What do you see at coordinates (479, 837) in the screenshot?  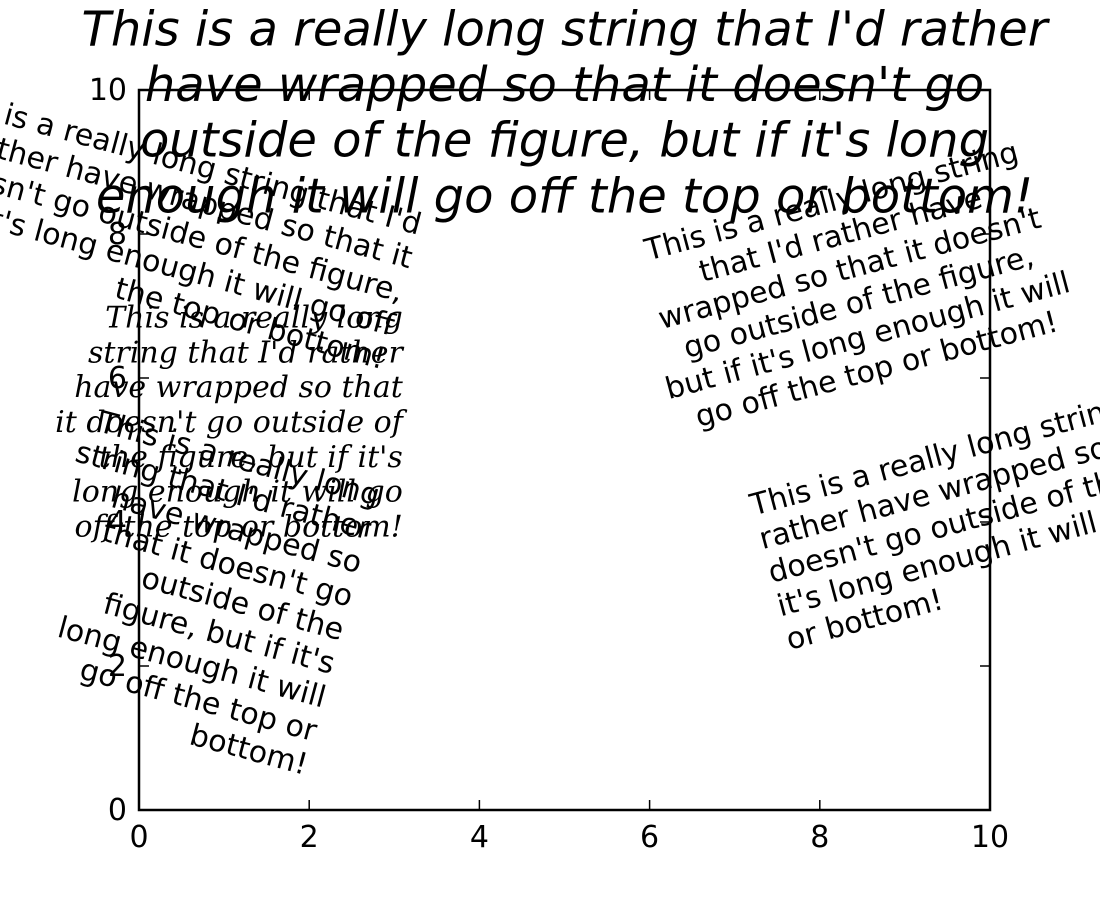 I see `x-tick-label: 4` at bounding box center [479, 837].